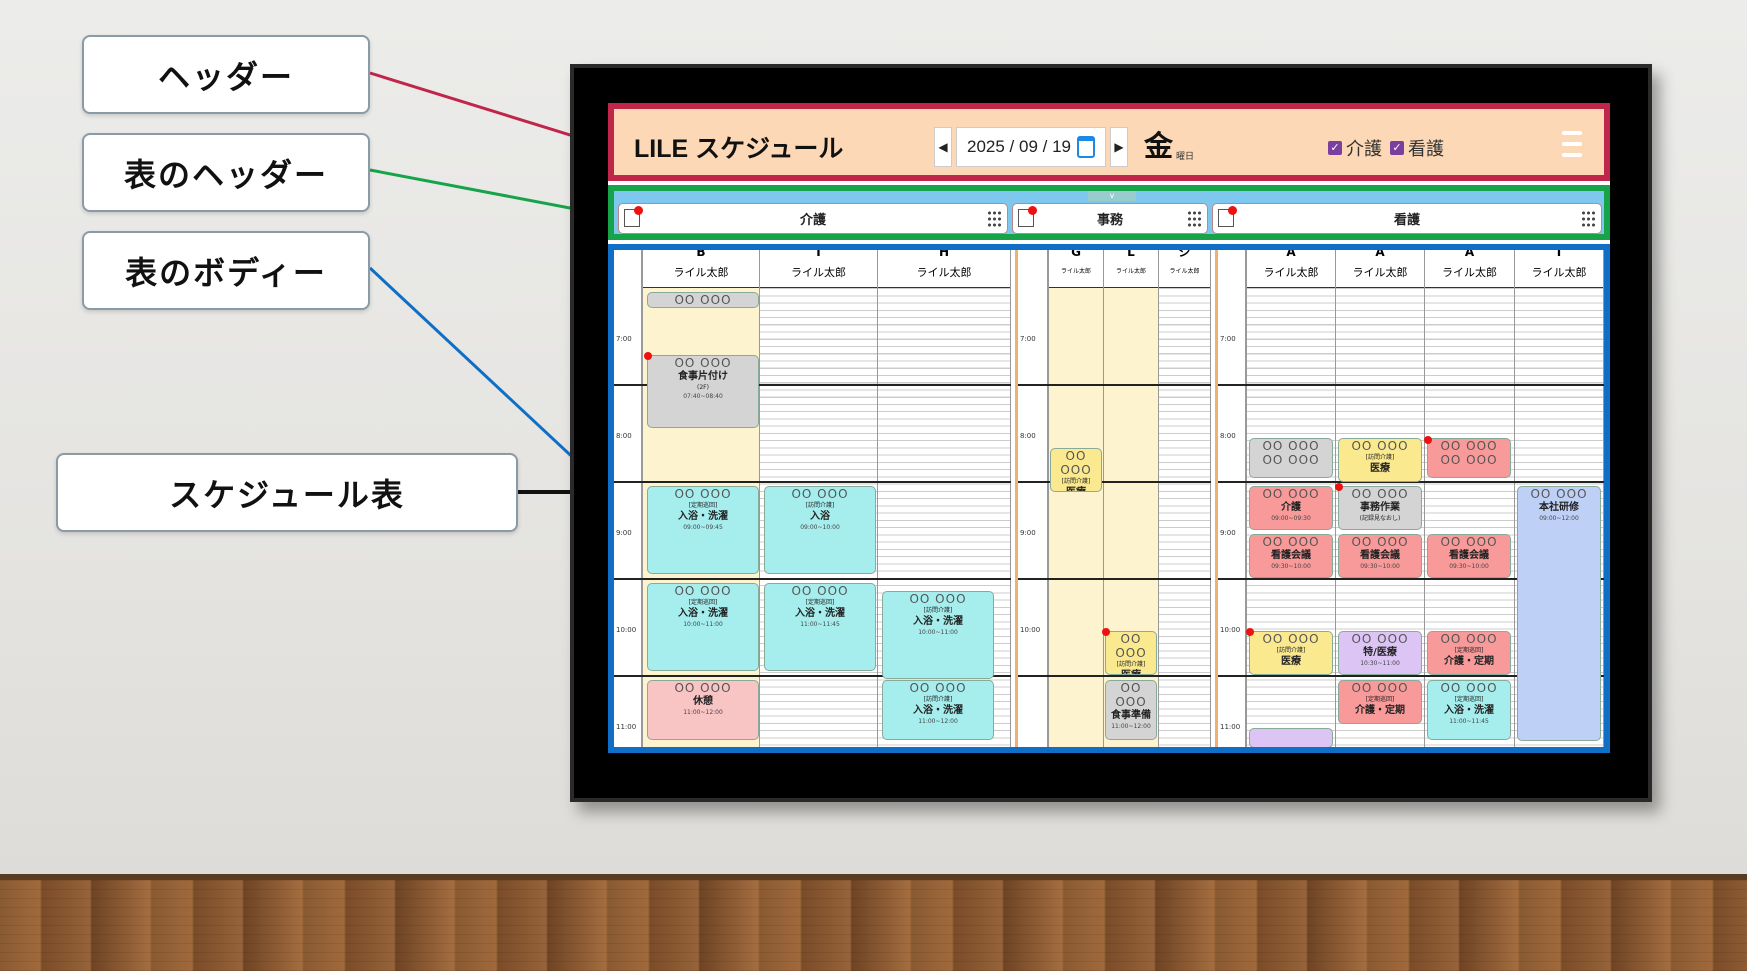  Describe the element at coordinates (1184, 252) in the screenshot. I see `column-code: ジ` at that location.